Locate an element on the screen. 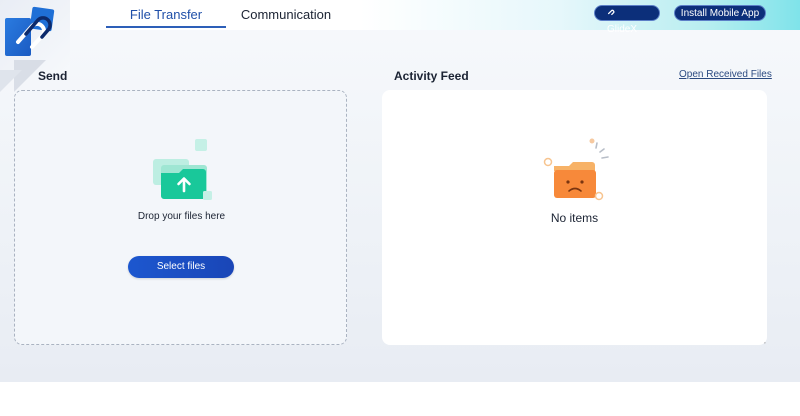 The width and height of the screenshot is (800, 416). resize-grip-icon: ’ is located at coordinates (765, 345).